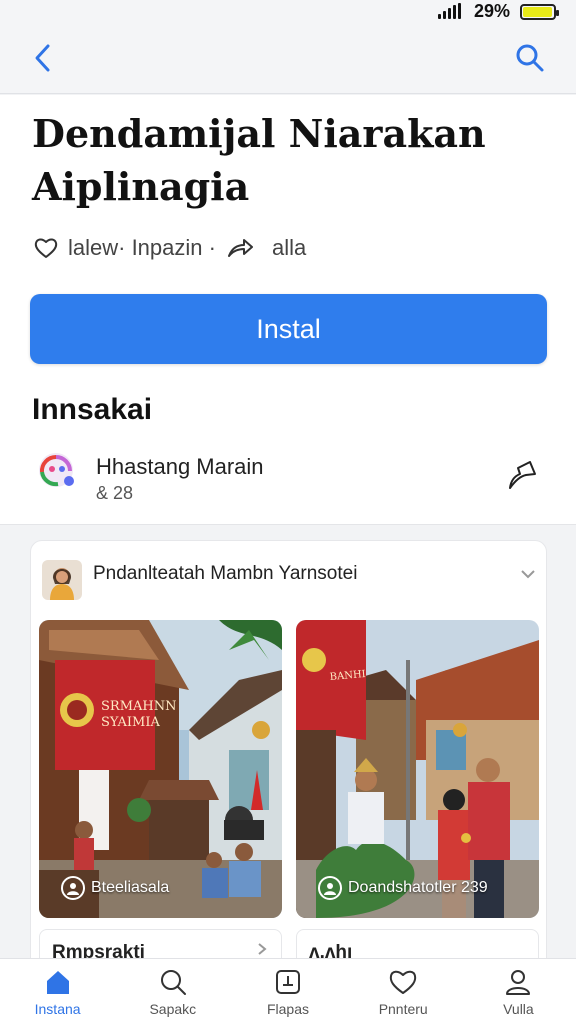 The width and height of the screenshot is (576, 1024). What do you see at coordinates (288, 982) in the screenshot?
I see `add-box-icon` at bounding box center [288, 982].